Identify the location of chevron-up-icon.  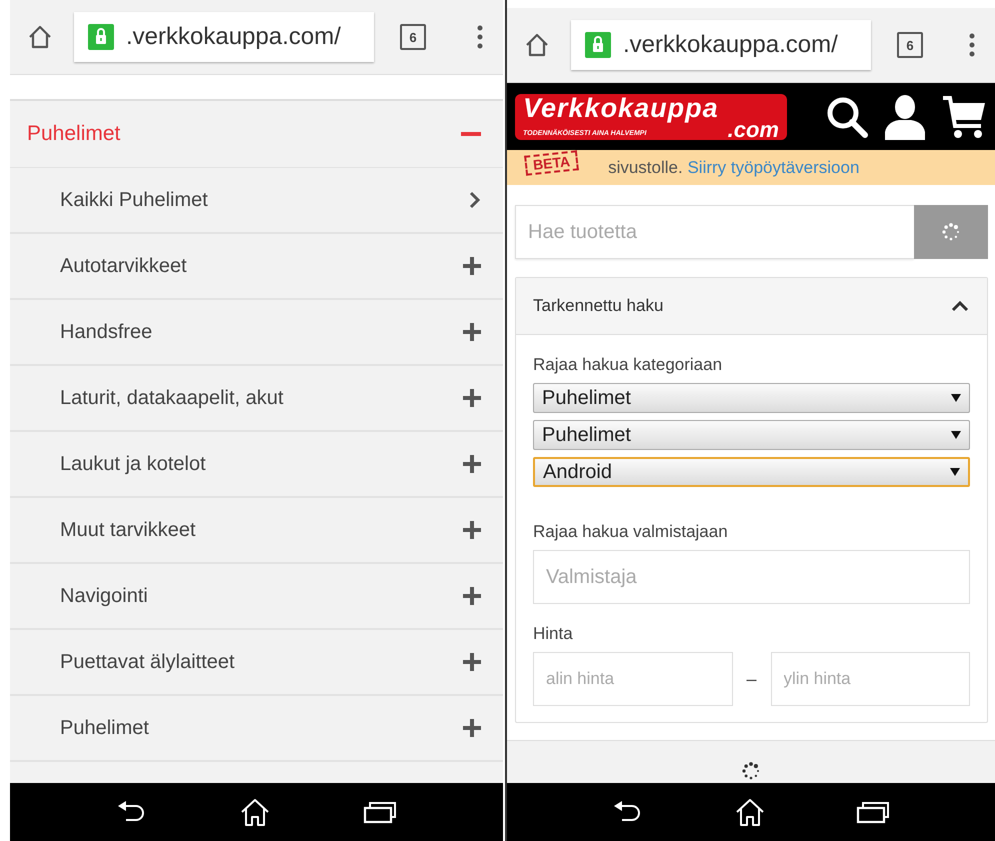
(960, 306).